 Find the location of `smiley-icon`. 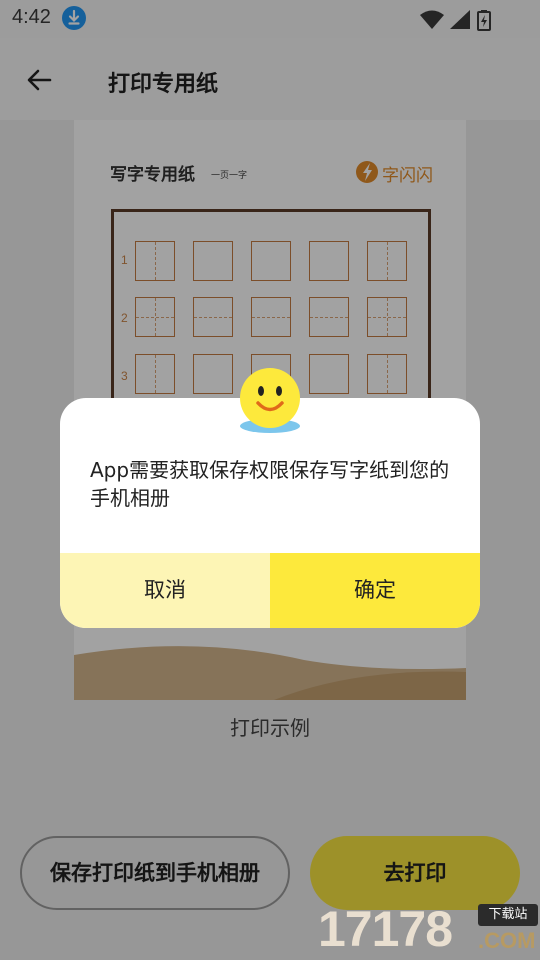

smiley-icon is located at coordinates (270, 402).